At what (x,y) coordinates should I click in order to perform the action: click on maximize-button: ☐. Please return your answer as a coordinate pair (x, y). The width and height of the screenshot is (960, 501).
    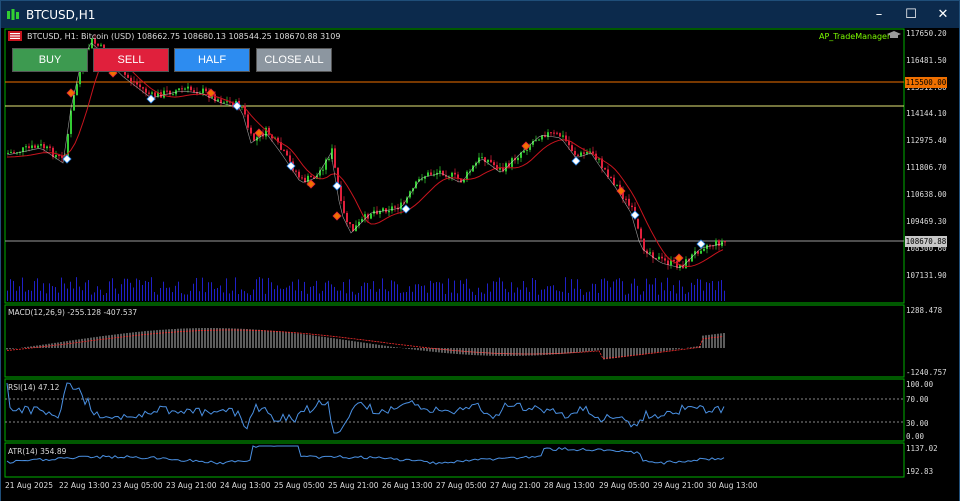
    Looking at the image, I should click on (911, 14).